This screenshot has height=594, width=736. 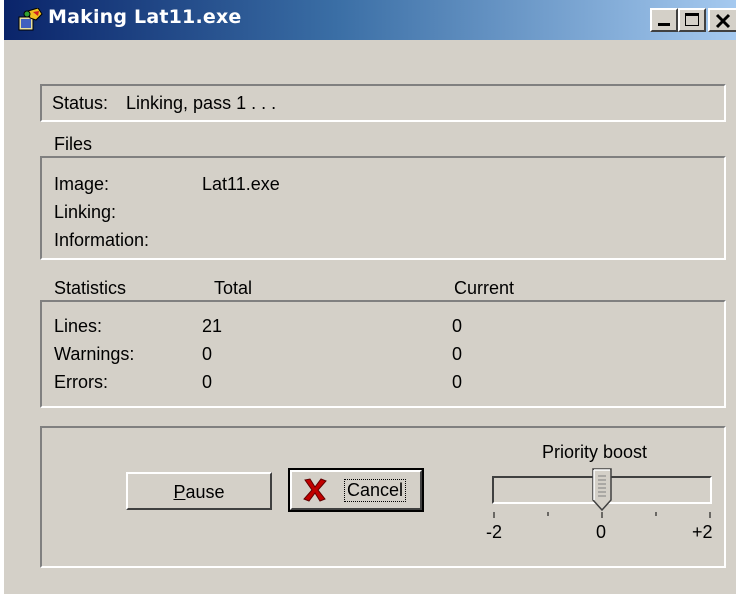 What do you see at coordinates (233, 288) in the screenshot?
I see `total-column-header: Total` at bounding box center [233, 288].